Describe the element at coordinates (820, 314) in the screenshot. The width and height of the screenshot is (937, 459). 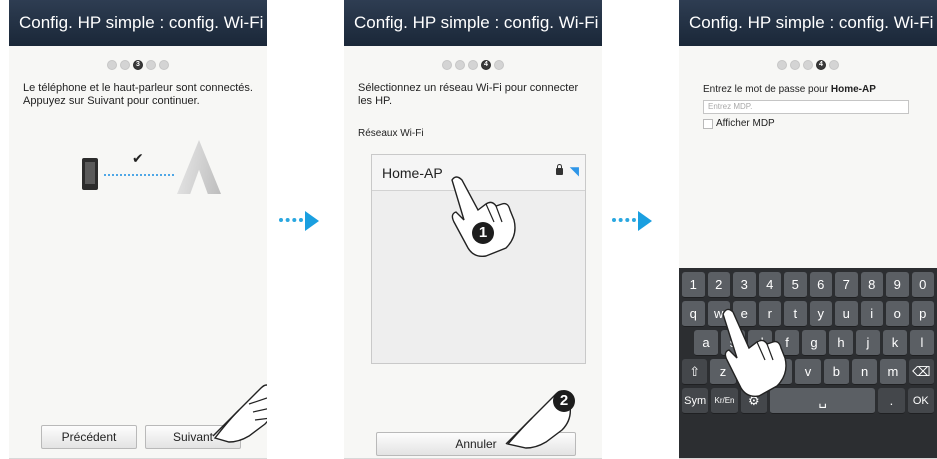
I see `key: y` at that location.